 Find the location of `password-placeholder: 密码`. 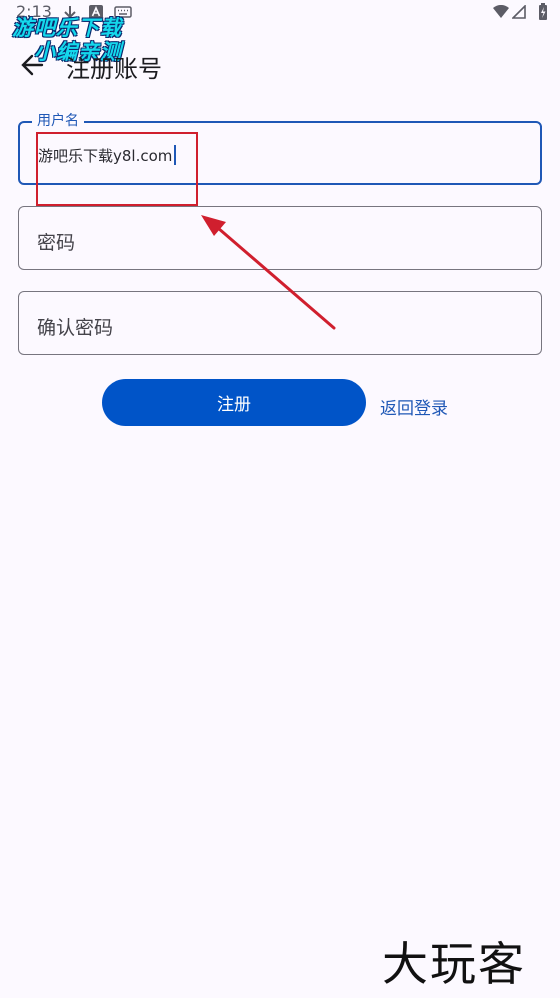

password-placeholder: 密码 is located at coordinates (56, 243).